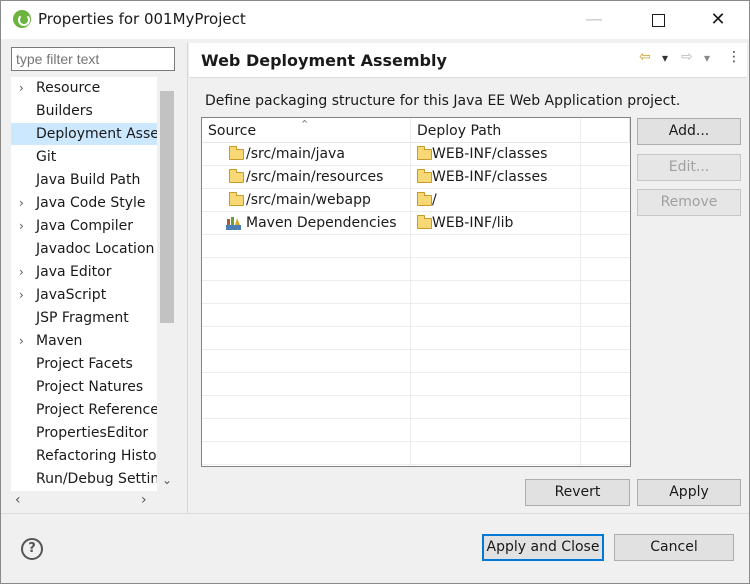  Describe the element at coordinates (84, 295) in the screenshot. I see `tree-item-javascript: › JavaScript` at that location.